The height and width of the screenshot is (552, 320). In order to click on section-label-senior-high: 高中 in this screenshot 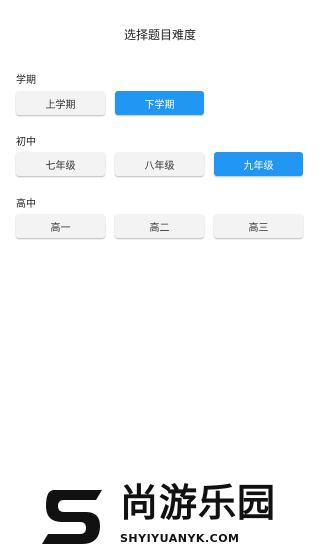, I will do `click(26, 204)`.